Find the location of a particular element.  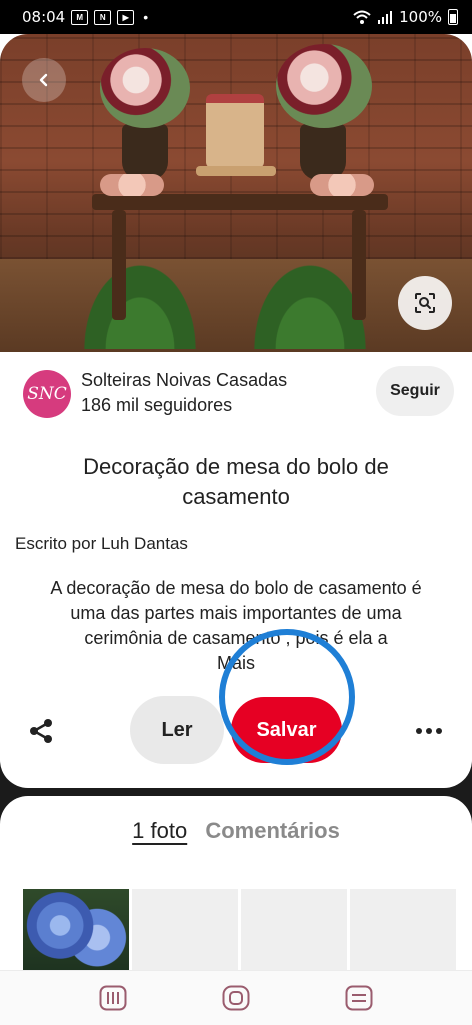

detail-tabs: 1 foto Comentários is located at coordinates (236, 831).